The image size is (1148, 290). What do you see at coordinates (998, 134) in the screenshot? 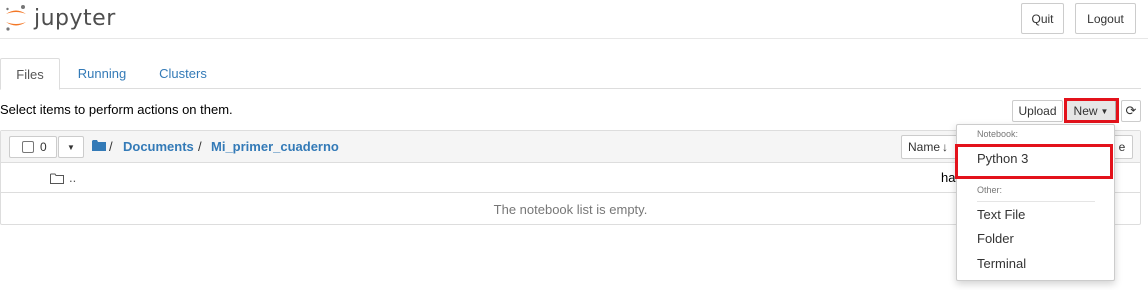
I see `notebook-header: Notebook:` at bounding box center [998, 134].